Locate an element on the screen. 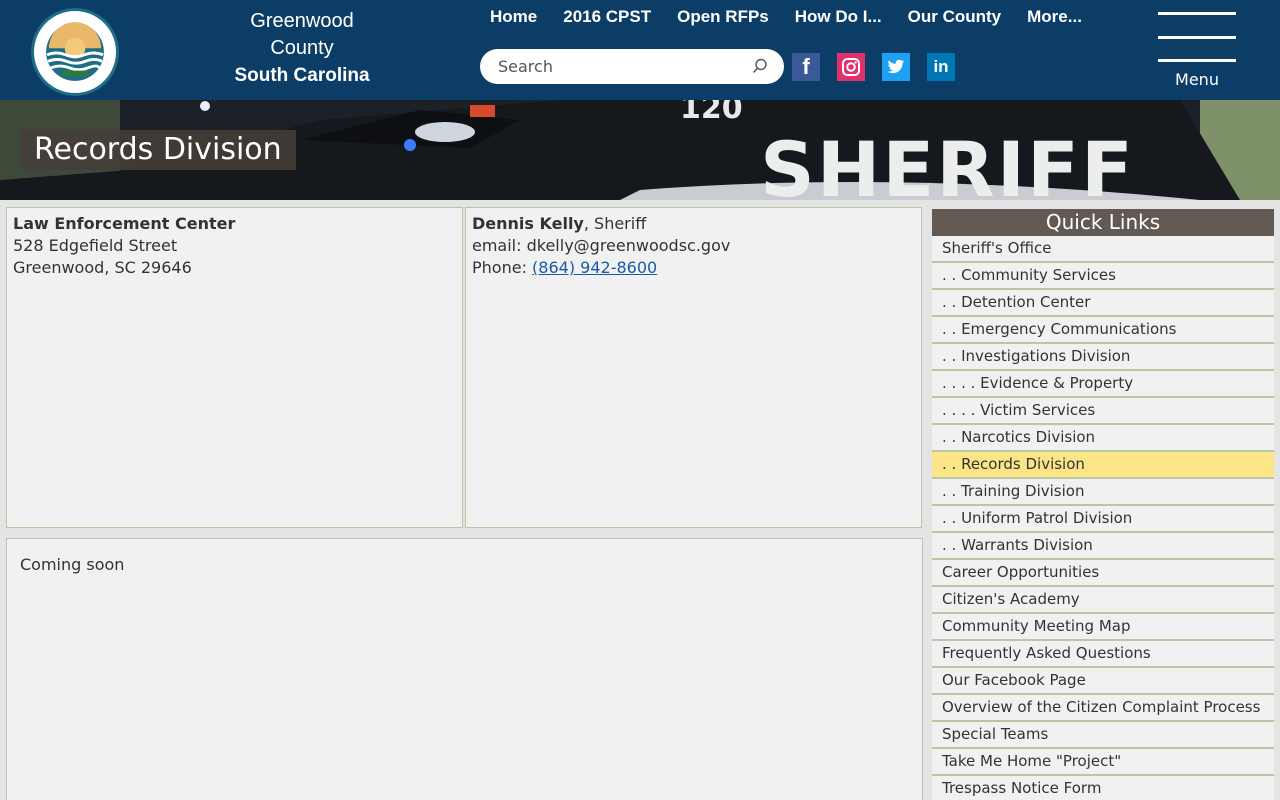 The image size is (1280, 800). car-number-text: 120 is located at coordinates (711, 113).